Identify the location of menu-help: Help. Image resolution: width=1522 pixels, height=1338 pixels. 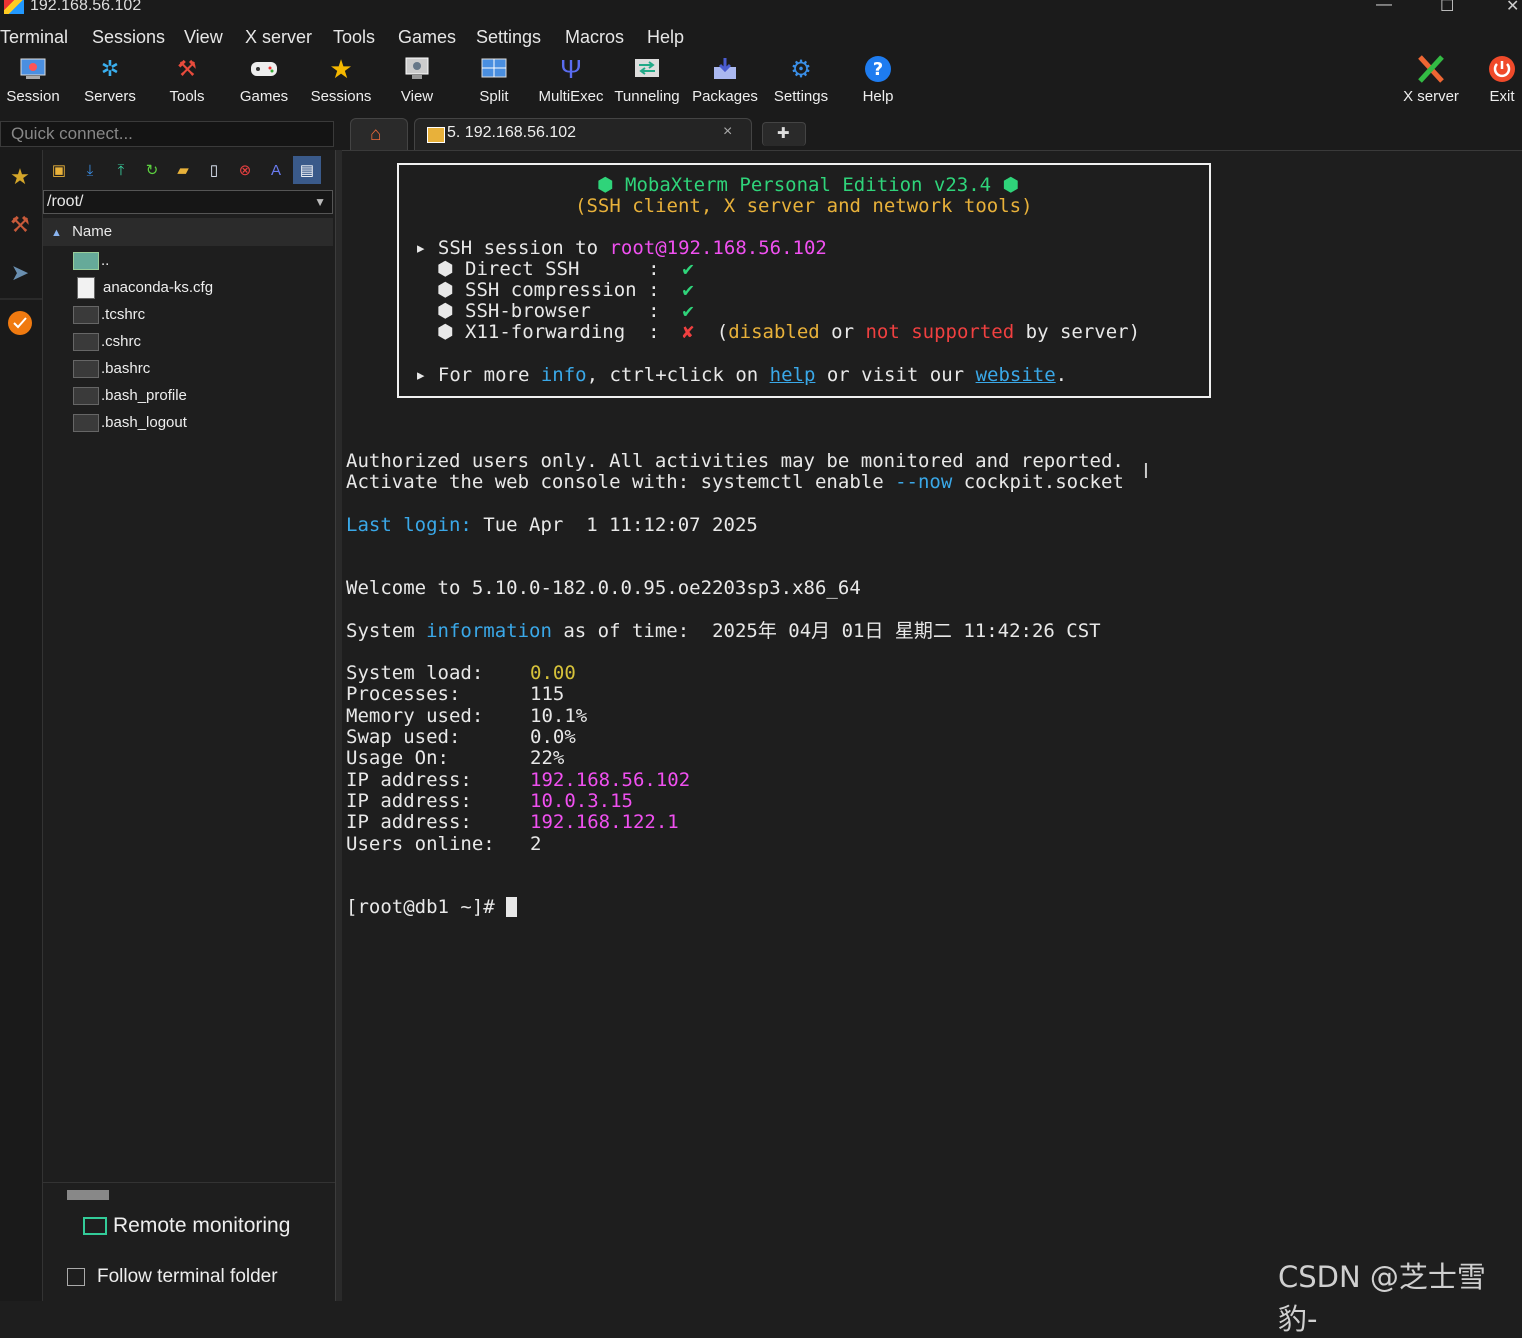
(665, 37).